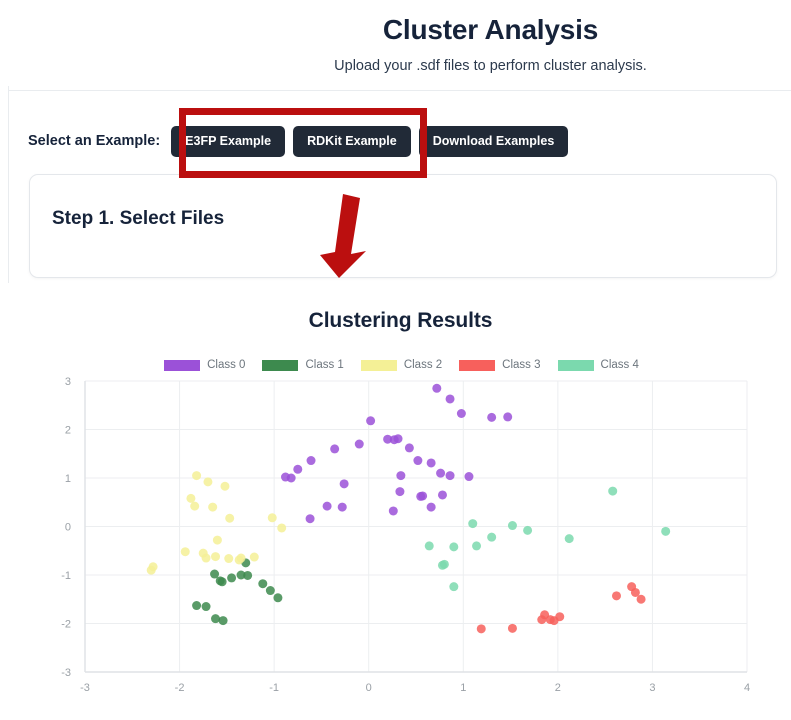  What do you see at coordinates (85, 688) in the screenshot?
I see `x-tick-label: -3` at bounding box center [85, 688].